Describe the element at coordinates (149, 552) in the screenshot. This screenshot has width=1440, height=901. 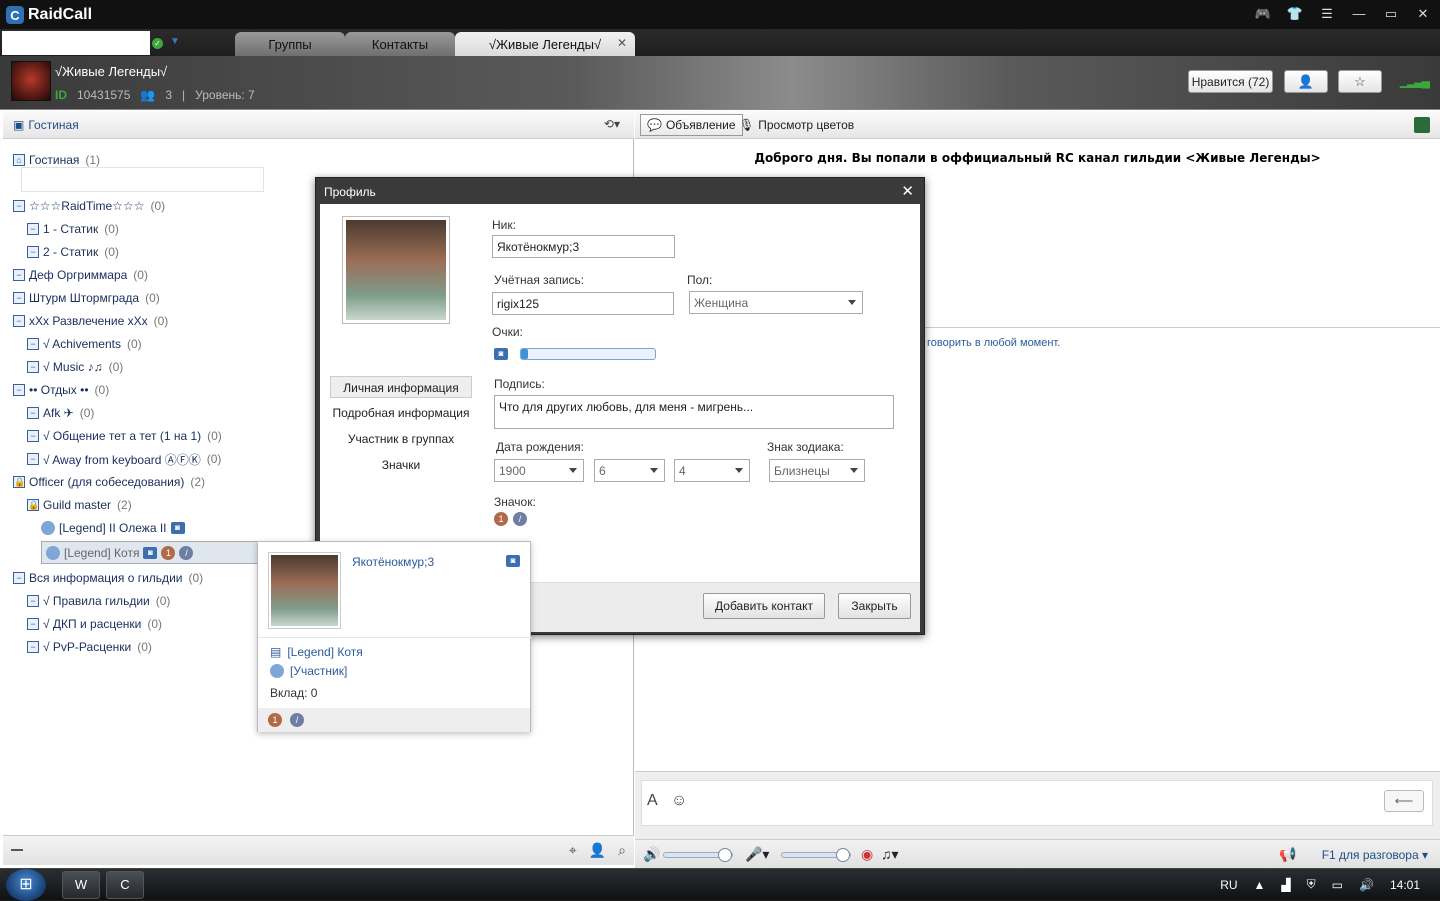
I see `user-row: [Legend] Котя ◙ 1/` at that location.